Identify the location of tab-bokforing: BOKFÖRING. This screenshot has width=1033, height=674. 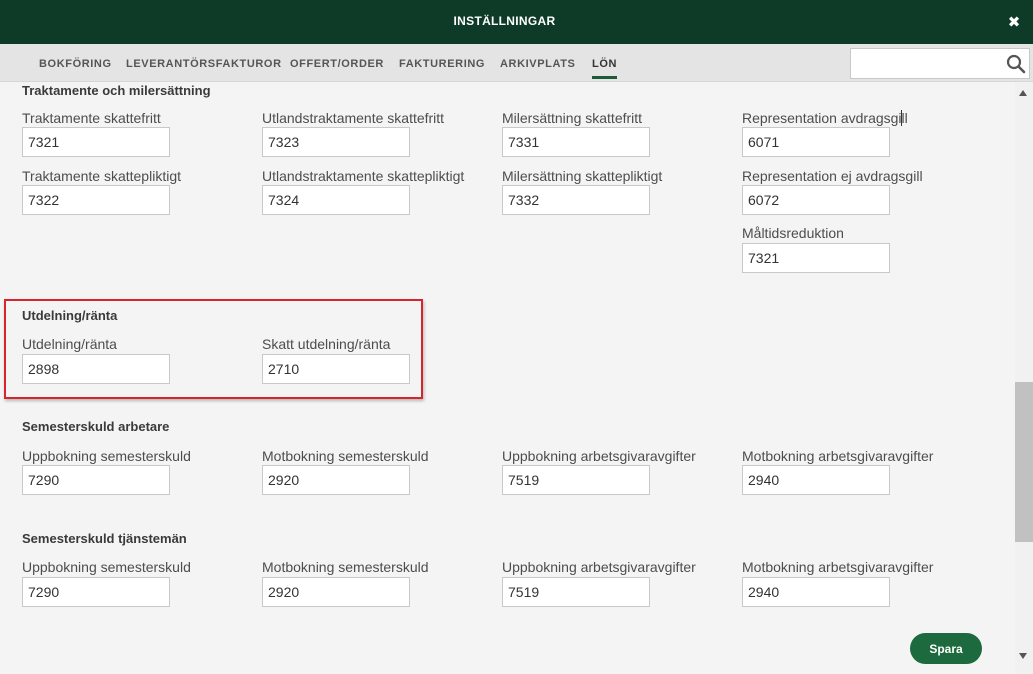
(75, 64).